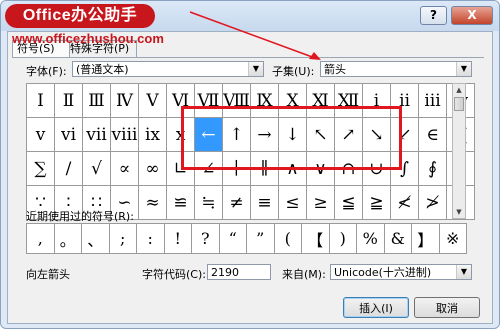  Describe the element at coordinates (433, 15) in the screenshot. I see `help-button: ?` at that location.